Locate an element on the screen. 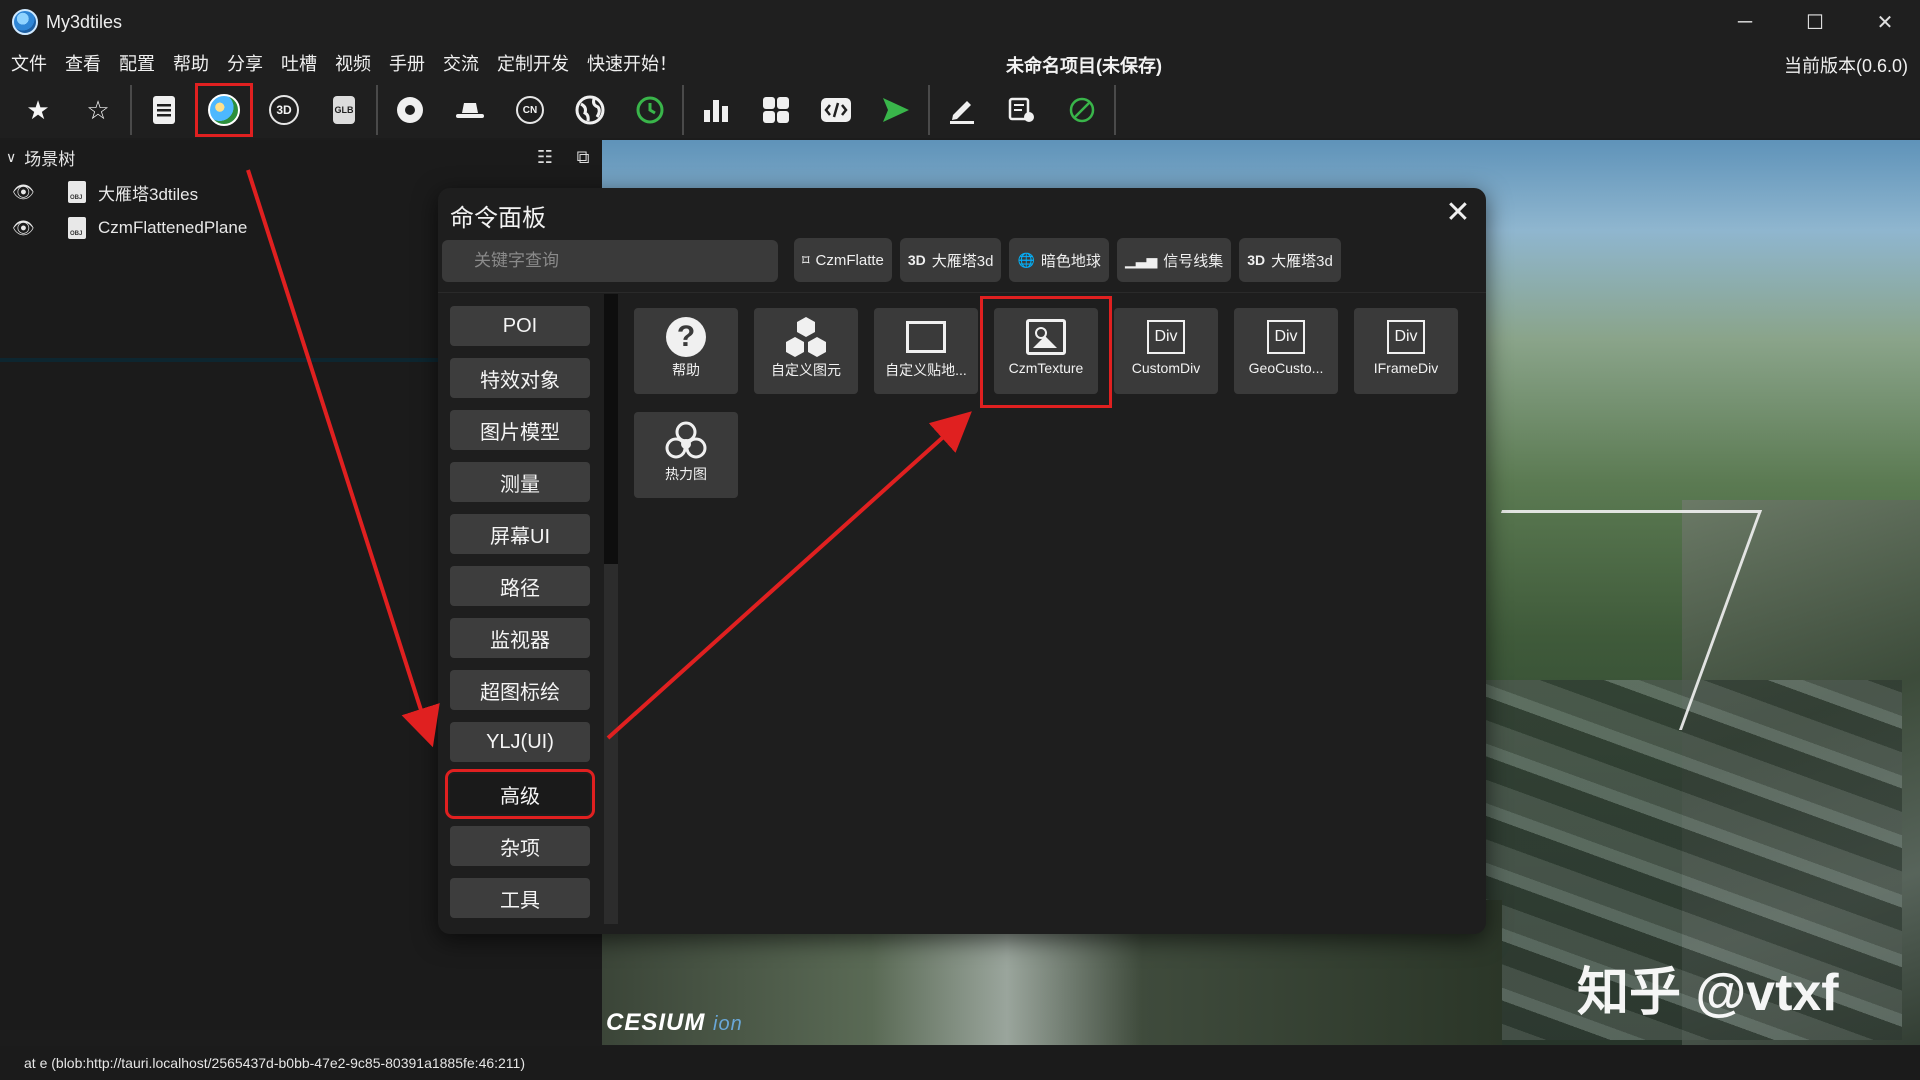 The image size is (1920, 1080). recent-chip-label: 暗色地球 is located at coordinates (1070, 261).